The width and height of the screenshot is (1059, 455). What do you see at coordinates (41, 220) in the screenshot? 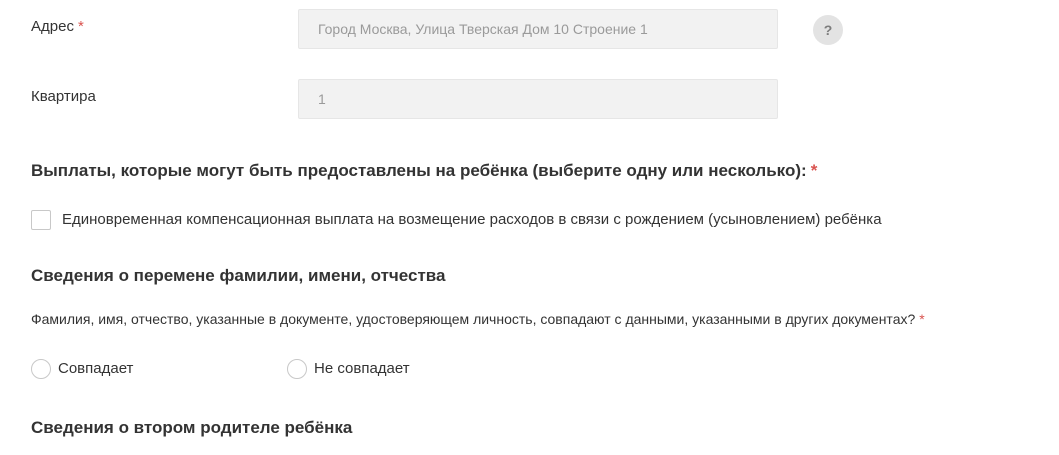
I see `payment-option-checkbox` at bounding box center [41, 220].